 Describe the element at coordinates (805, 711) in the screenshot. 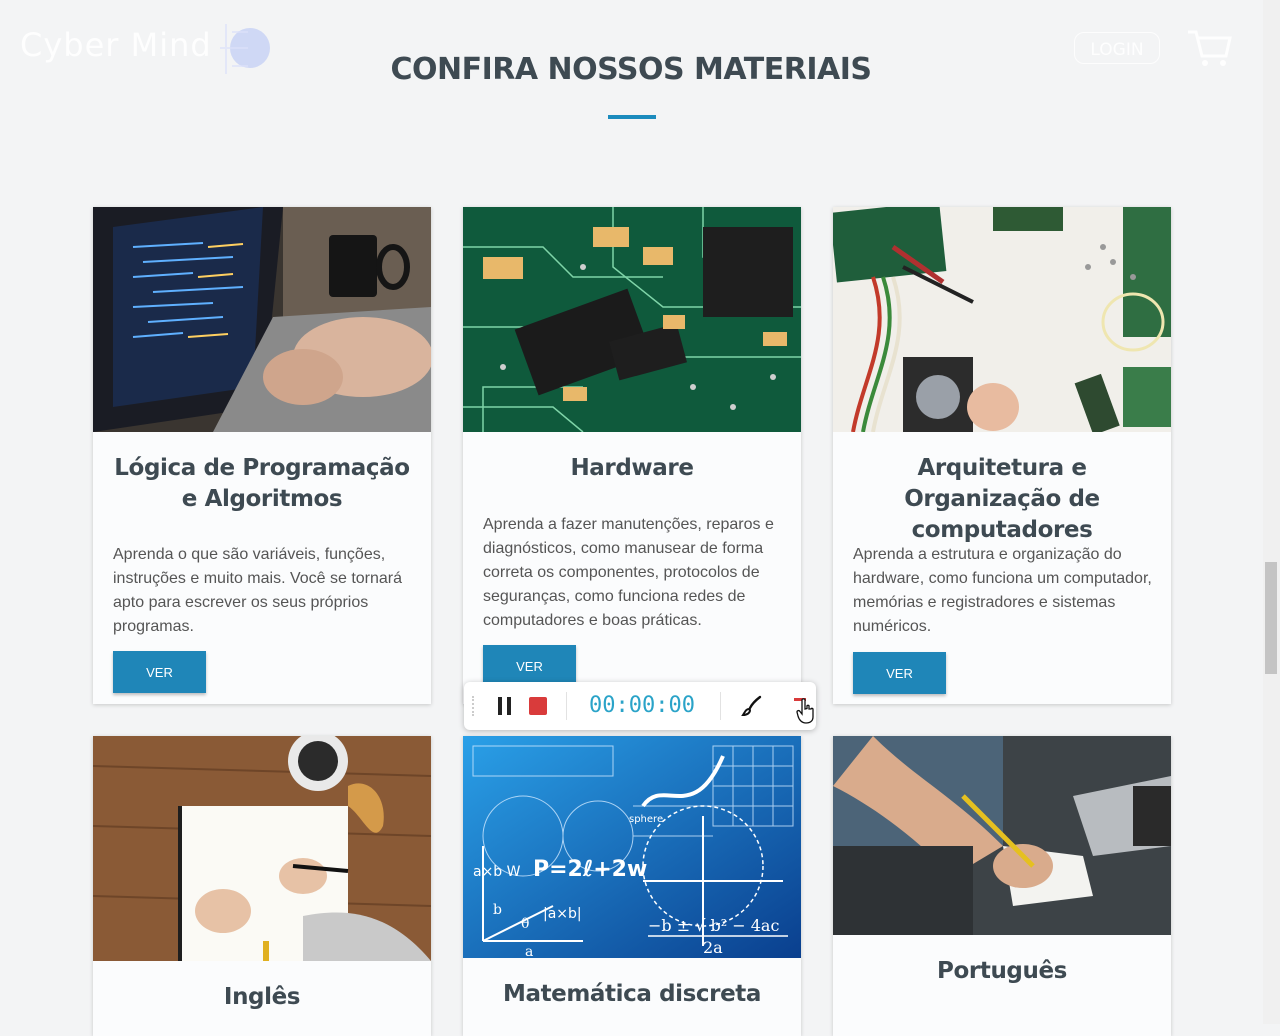

I see `hand-pointer-cursor-icon` at that location.